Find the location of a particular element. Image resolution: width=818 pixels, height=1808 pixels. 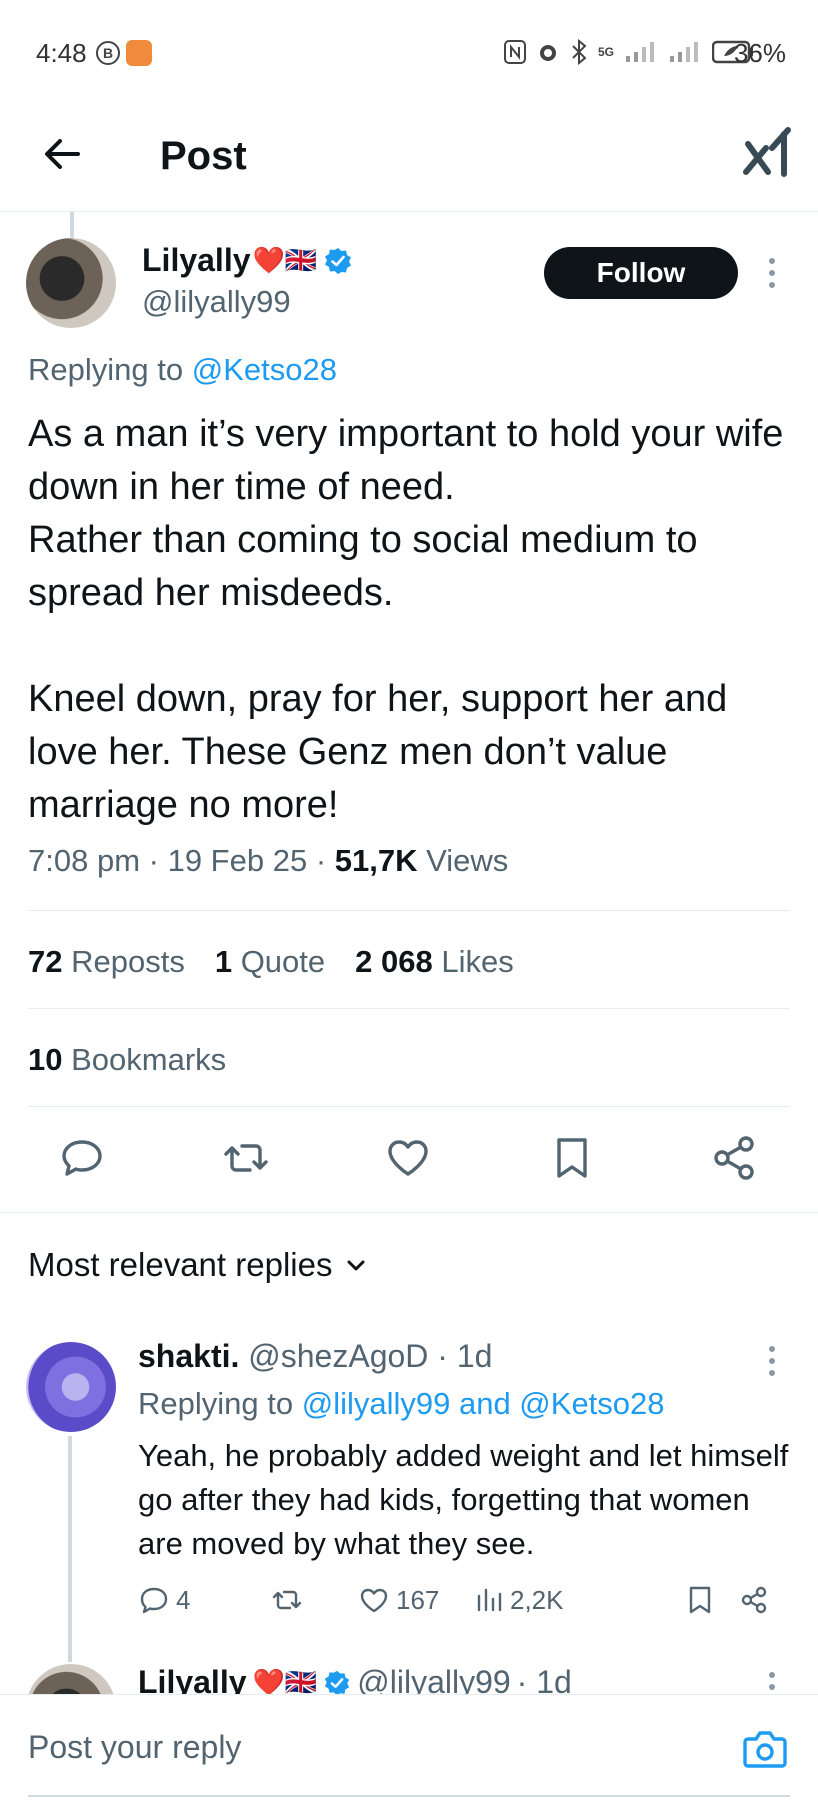

view-count: 2,2K is located at coordinates (537, 1599).